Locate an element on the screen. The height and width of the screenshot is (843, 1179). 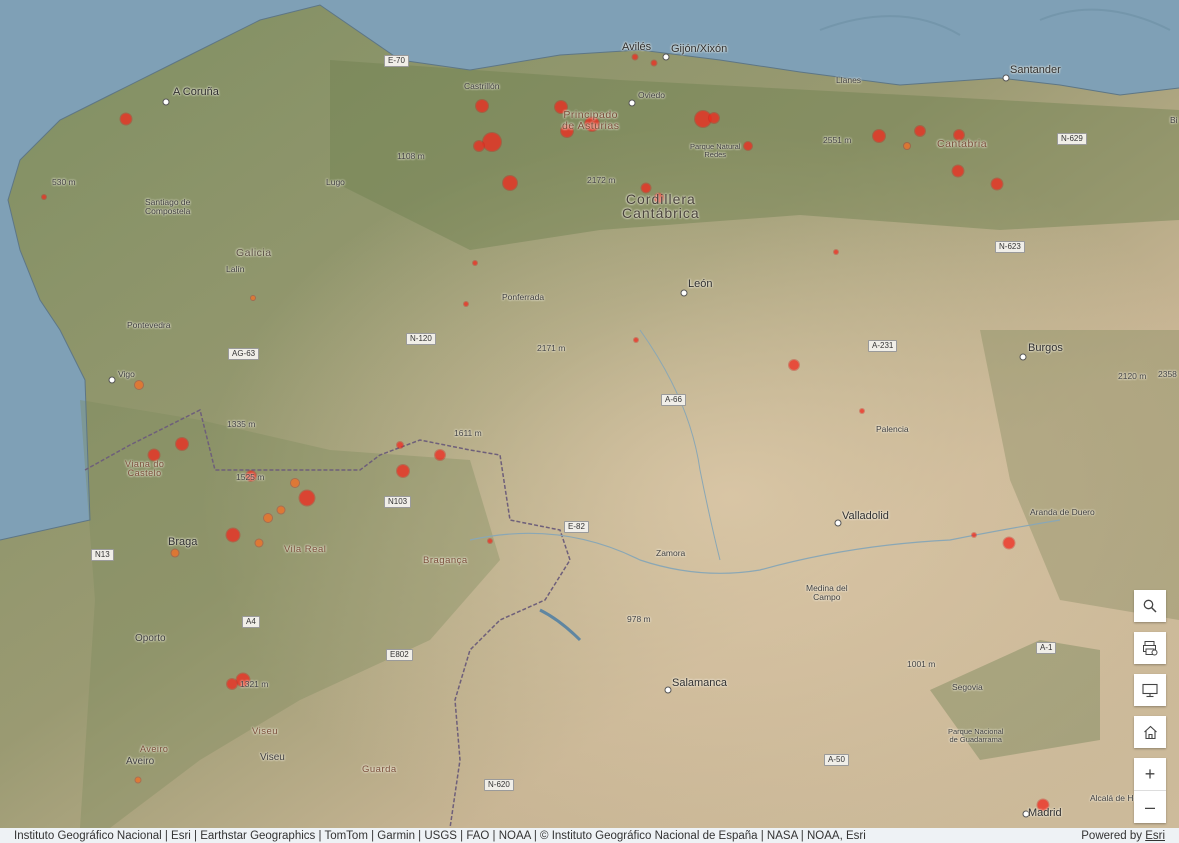
map-label-llanes: Llanes is located at coordinates (849, 80).